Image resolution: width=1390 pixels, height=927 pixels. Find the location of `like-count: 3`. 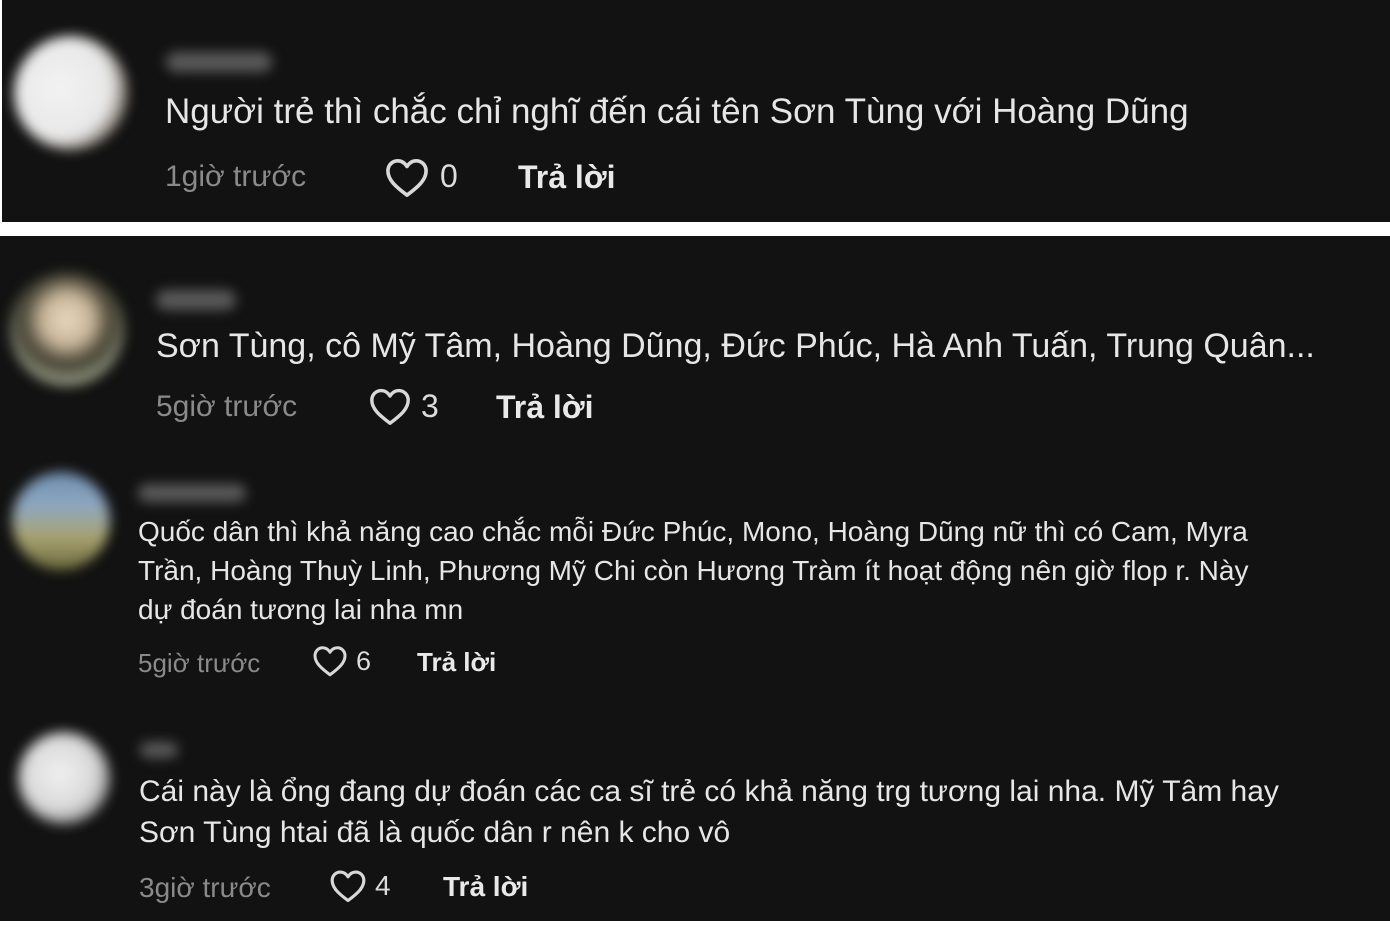

like-count: 3 is located at coordinates (430, 406).